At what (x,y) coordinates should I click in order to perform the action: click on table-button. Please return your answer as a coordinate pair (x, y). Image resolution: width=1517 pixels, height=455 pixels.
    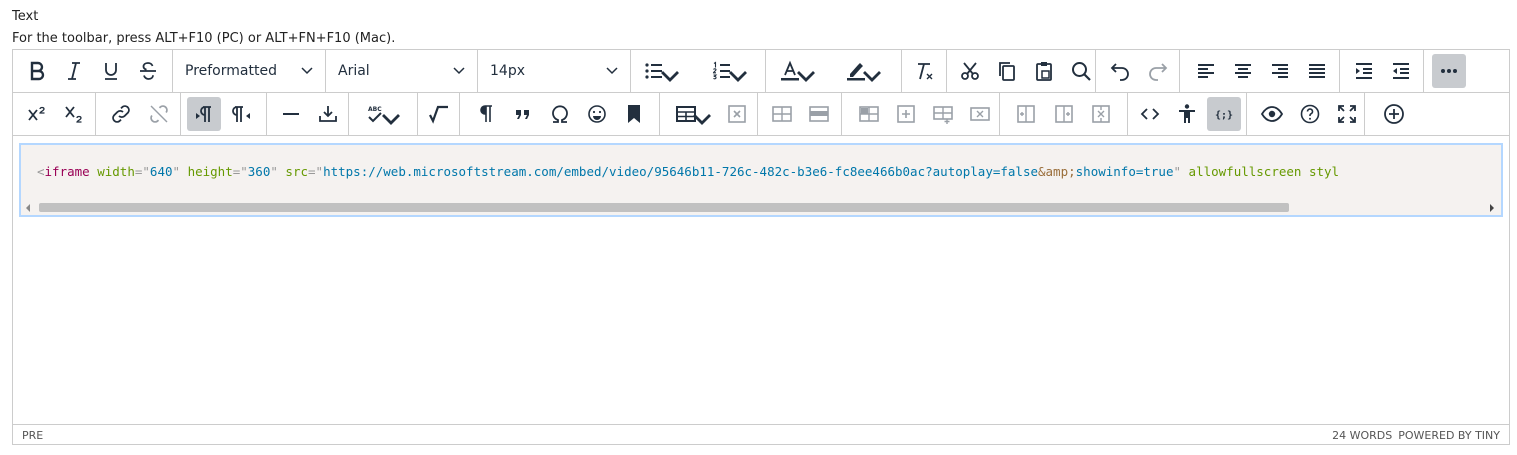
    Looking at the image, I should click on (693, 114).